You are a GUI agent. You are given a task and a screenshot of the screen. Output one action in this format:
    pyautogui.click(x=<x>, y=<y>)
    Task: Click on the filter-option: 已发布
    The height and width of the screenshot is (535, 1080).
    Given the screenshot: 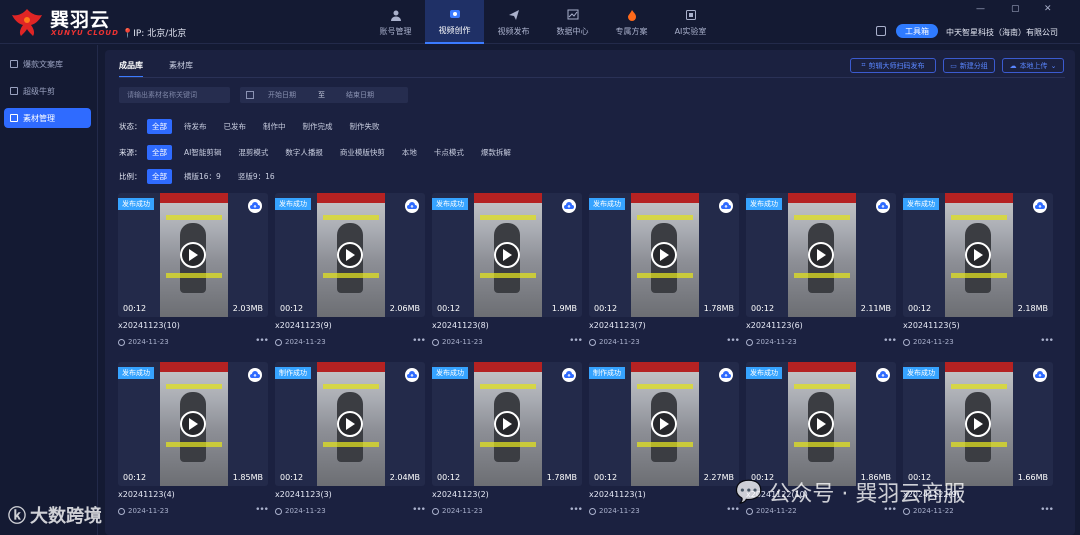 What is the action you would take?
    pyautogui.click(x=235, y=126)
    